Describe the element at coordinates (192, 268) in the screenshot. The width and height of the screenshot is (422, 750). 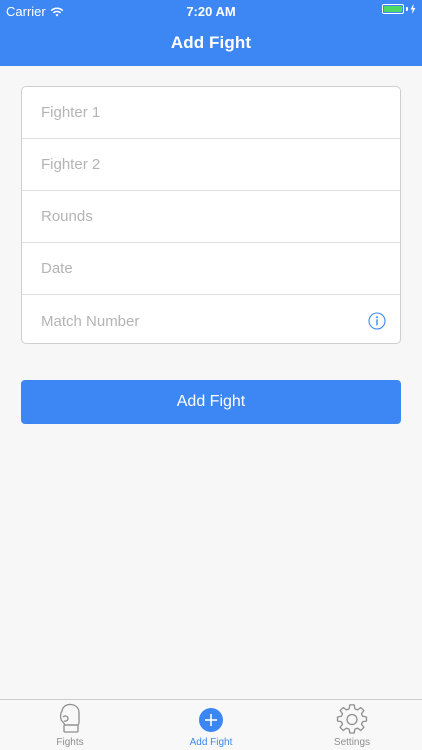
I see `date-input` at that location.